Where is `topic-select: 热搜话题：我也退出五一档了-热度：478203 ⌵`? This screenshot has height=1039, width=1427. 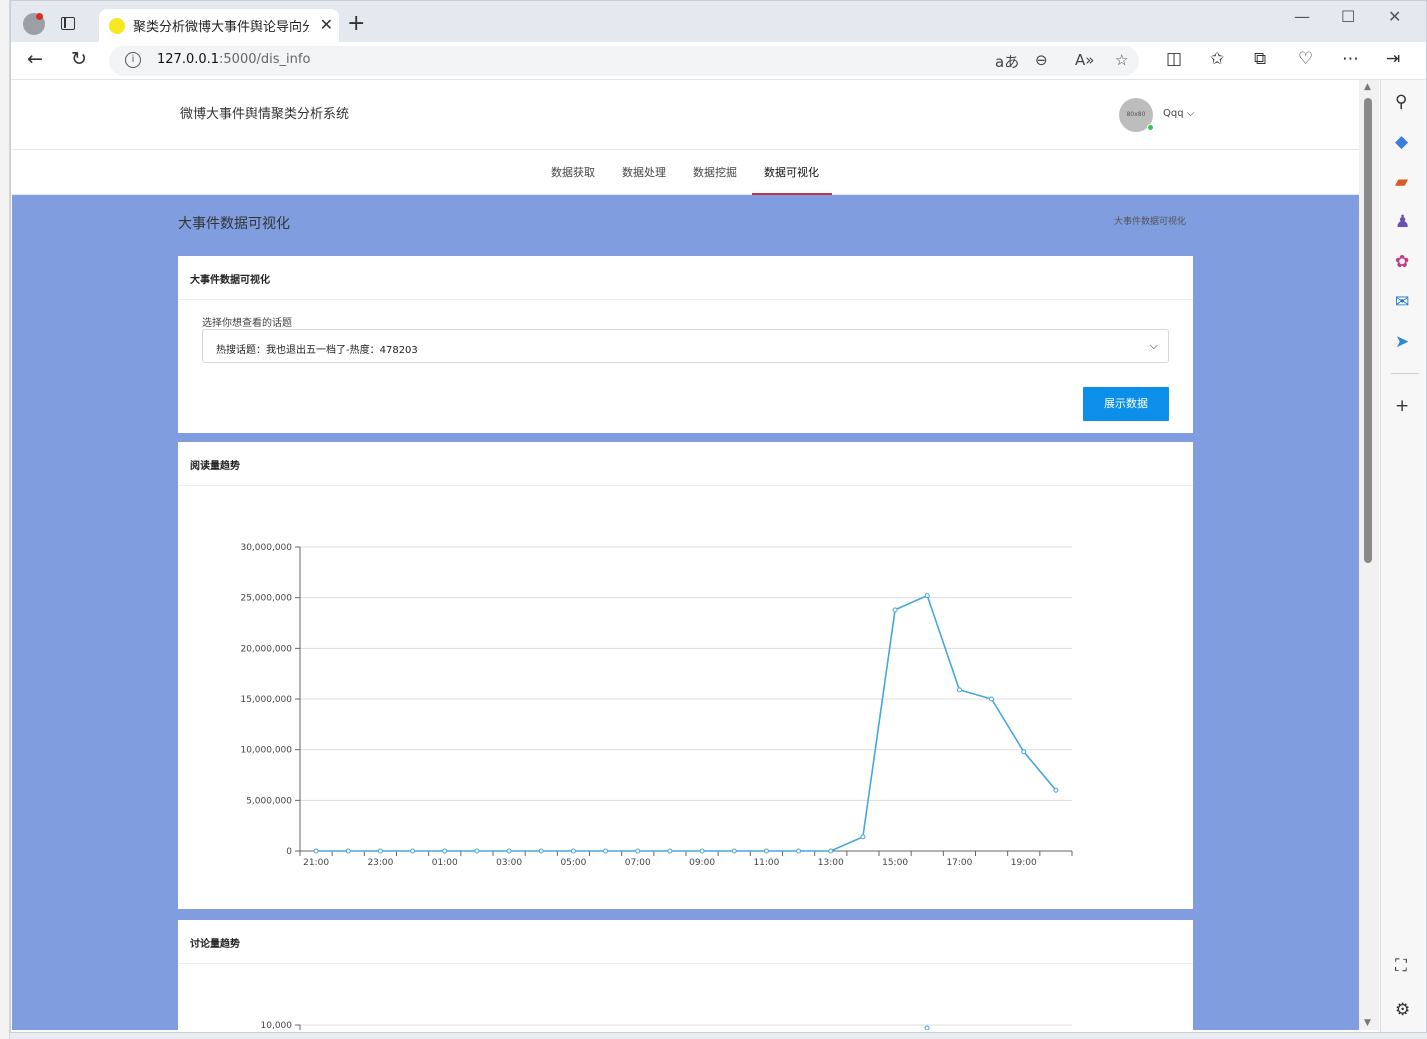
topic-select: 热搜话题：我也退出五一档了-热度：478203 ⌵ is located at coordinates (685, 346).